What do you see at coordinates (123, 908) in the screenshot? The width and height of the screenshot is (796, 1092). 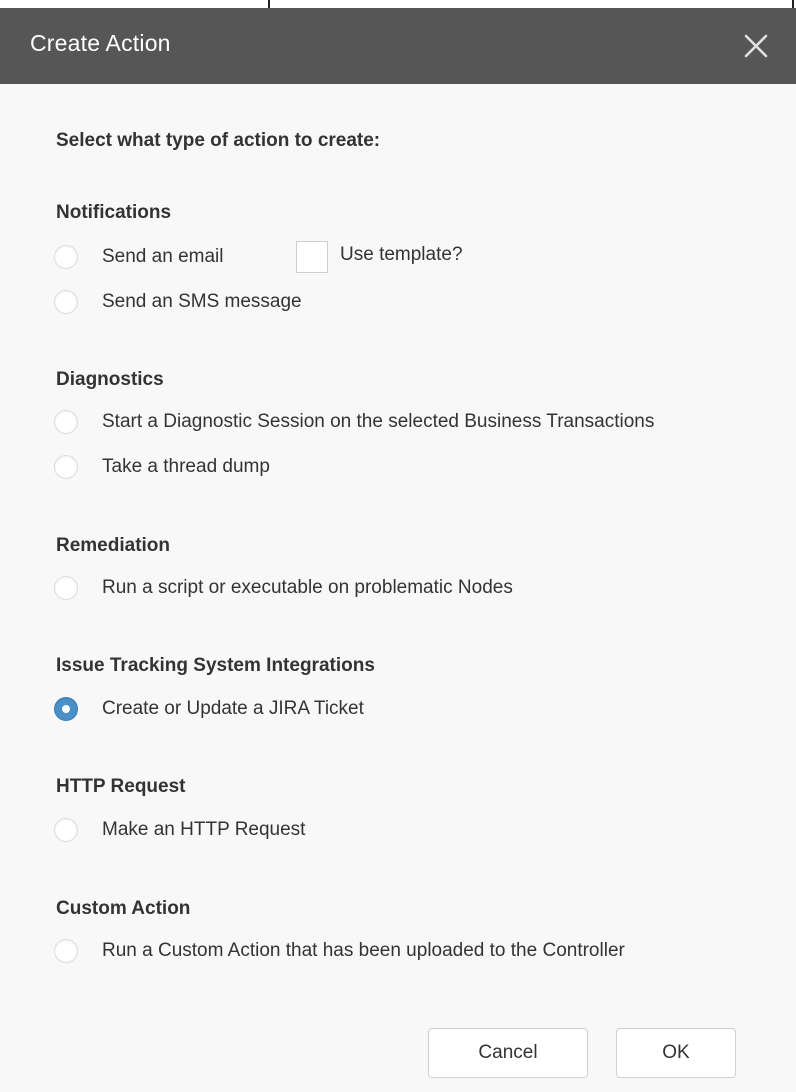 I see `section-title-custom-action: Custom Action` at bounding box center [123, 908].